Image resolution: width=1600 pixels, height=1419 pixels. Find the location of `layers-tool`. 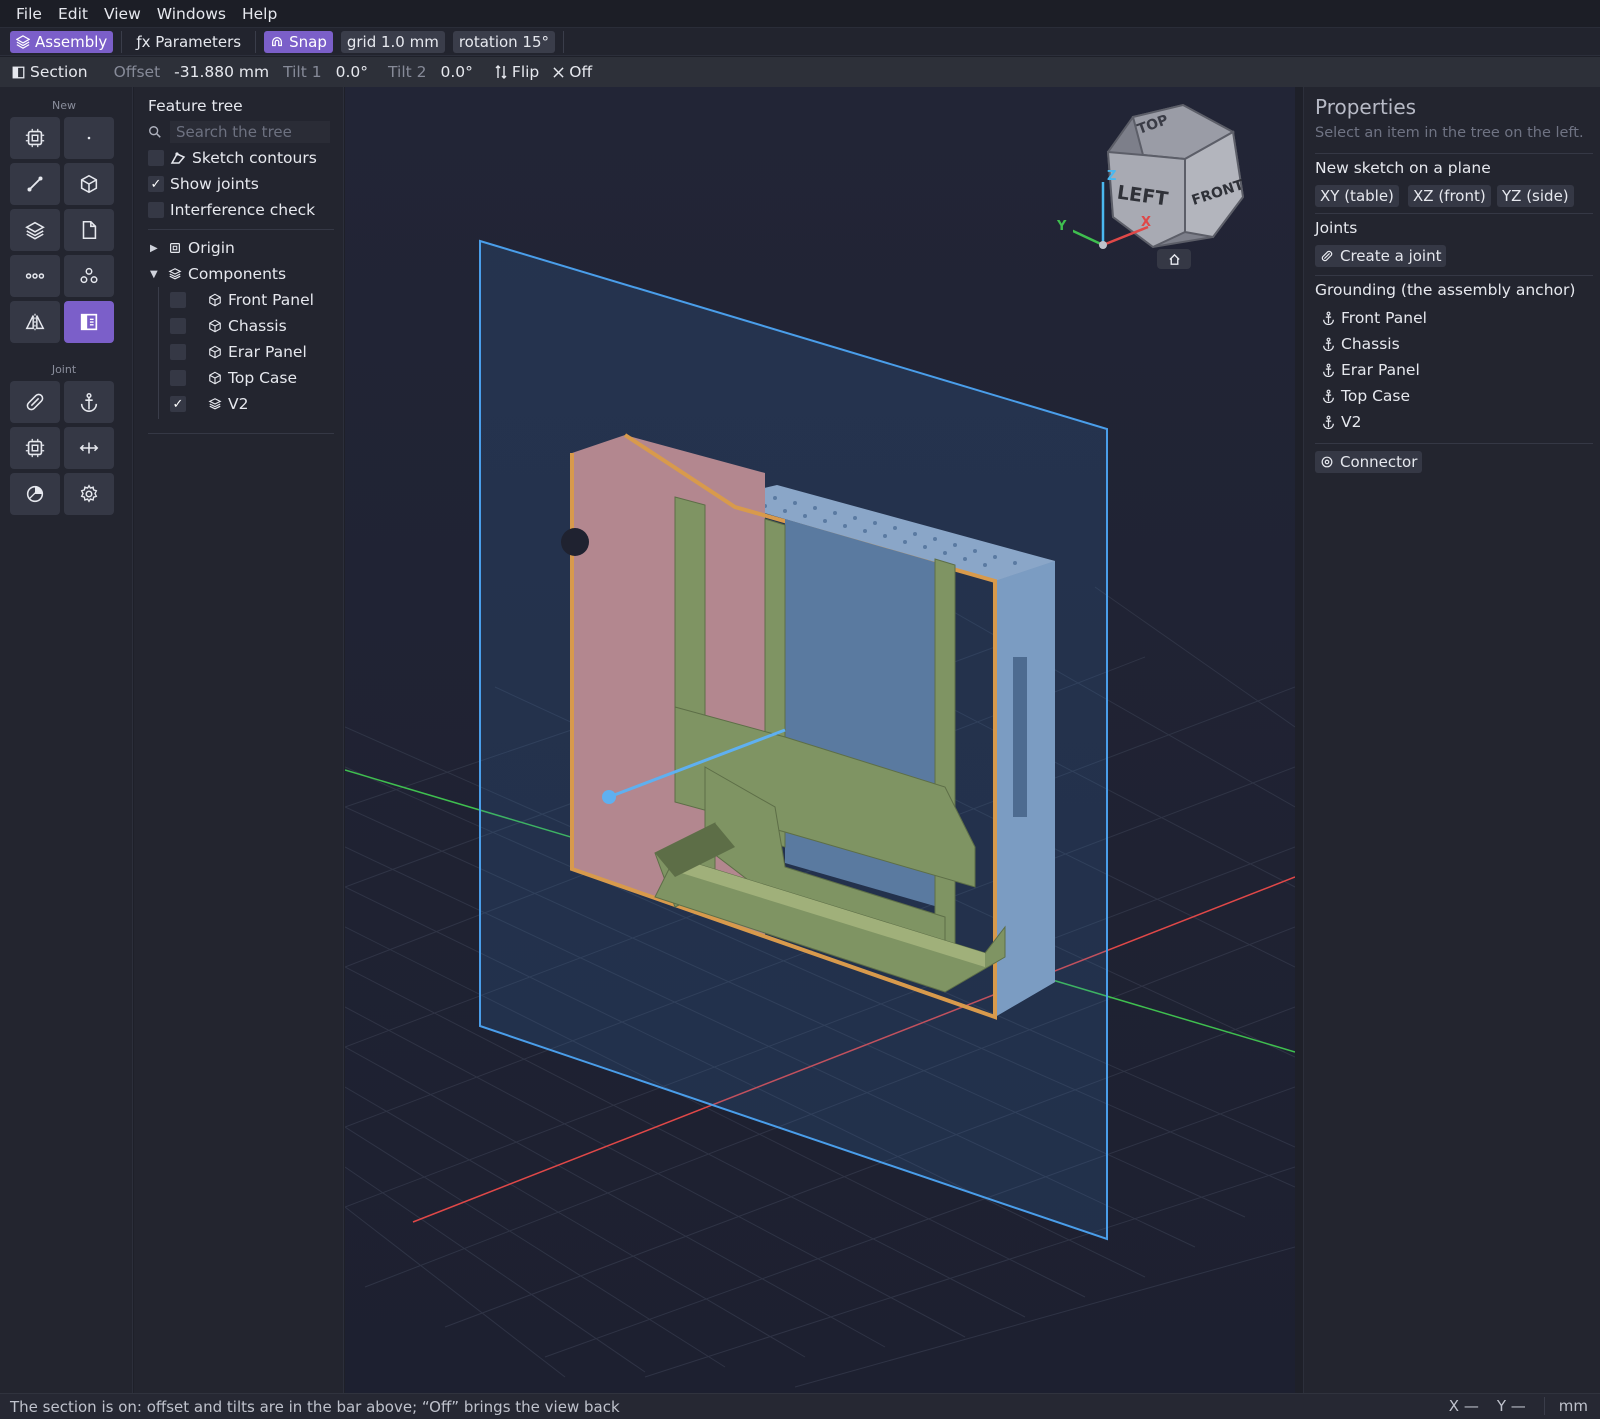

layers-tool is located at coordinates (35, 230).